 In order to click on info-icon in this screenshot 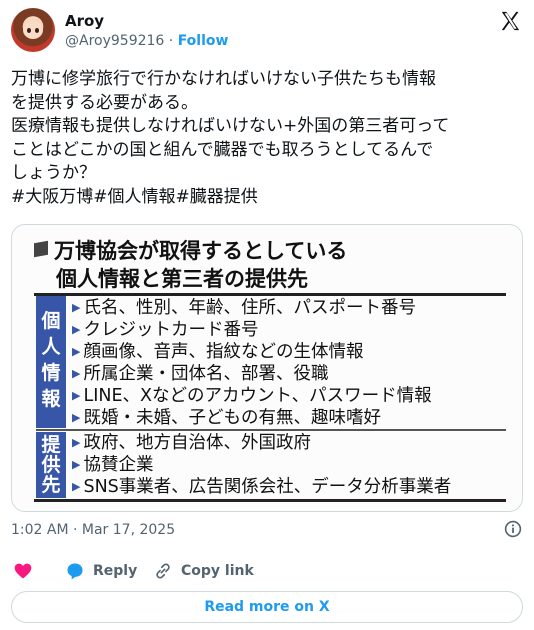, I will do `click(513, 529)`.